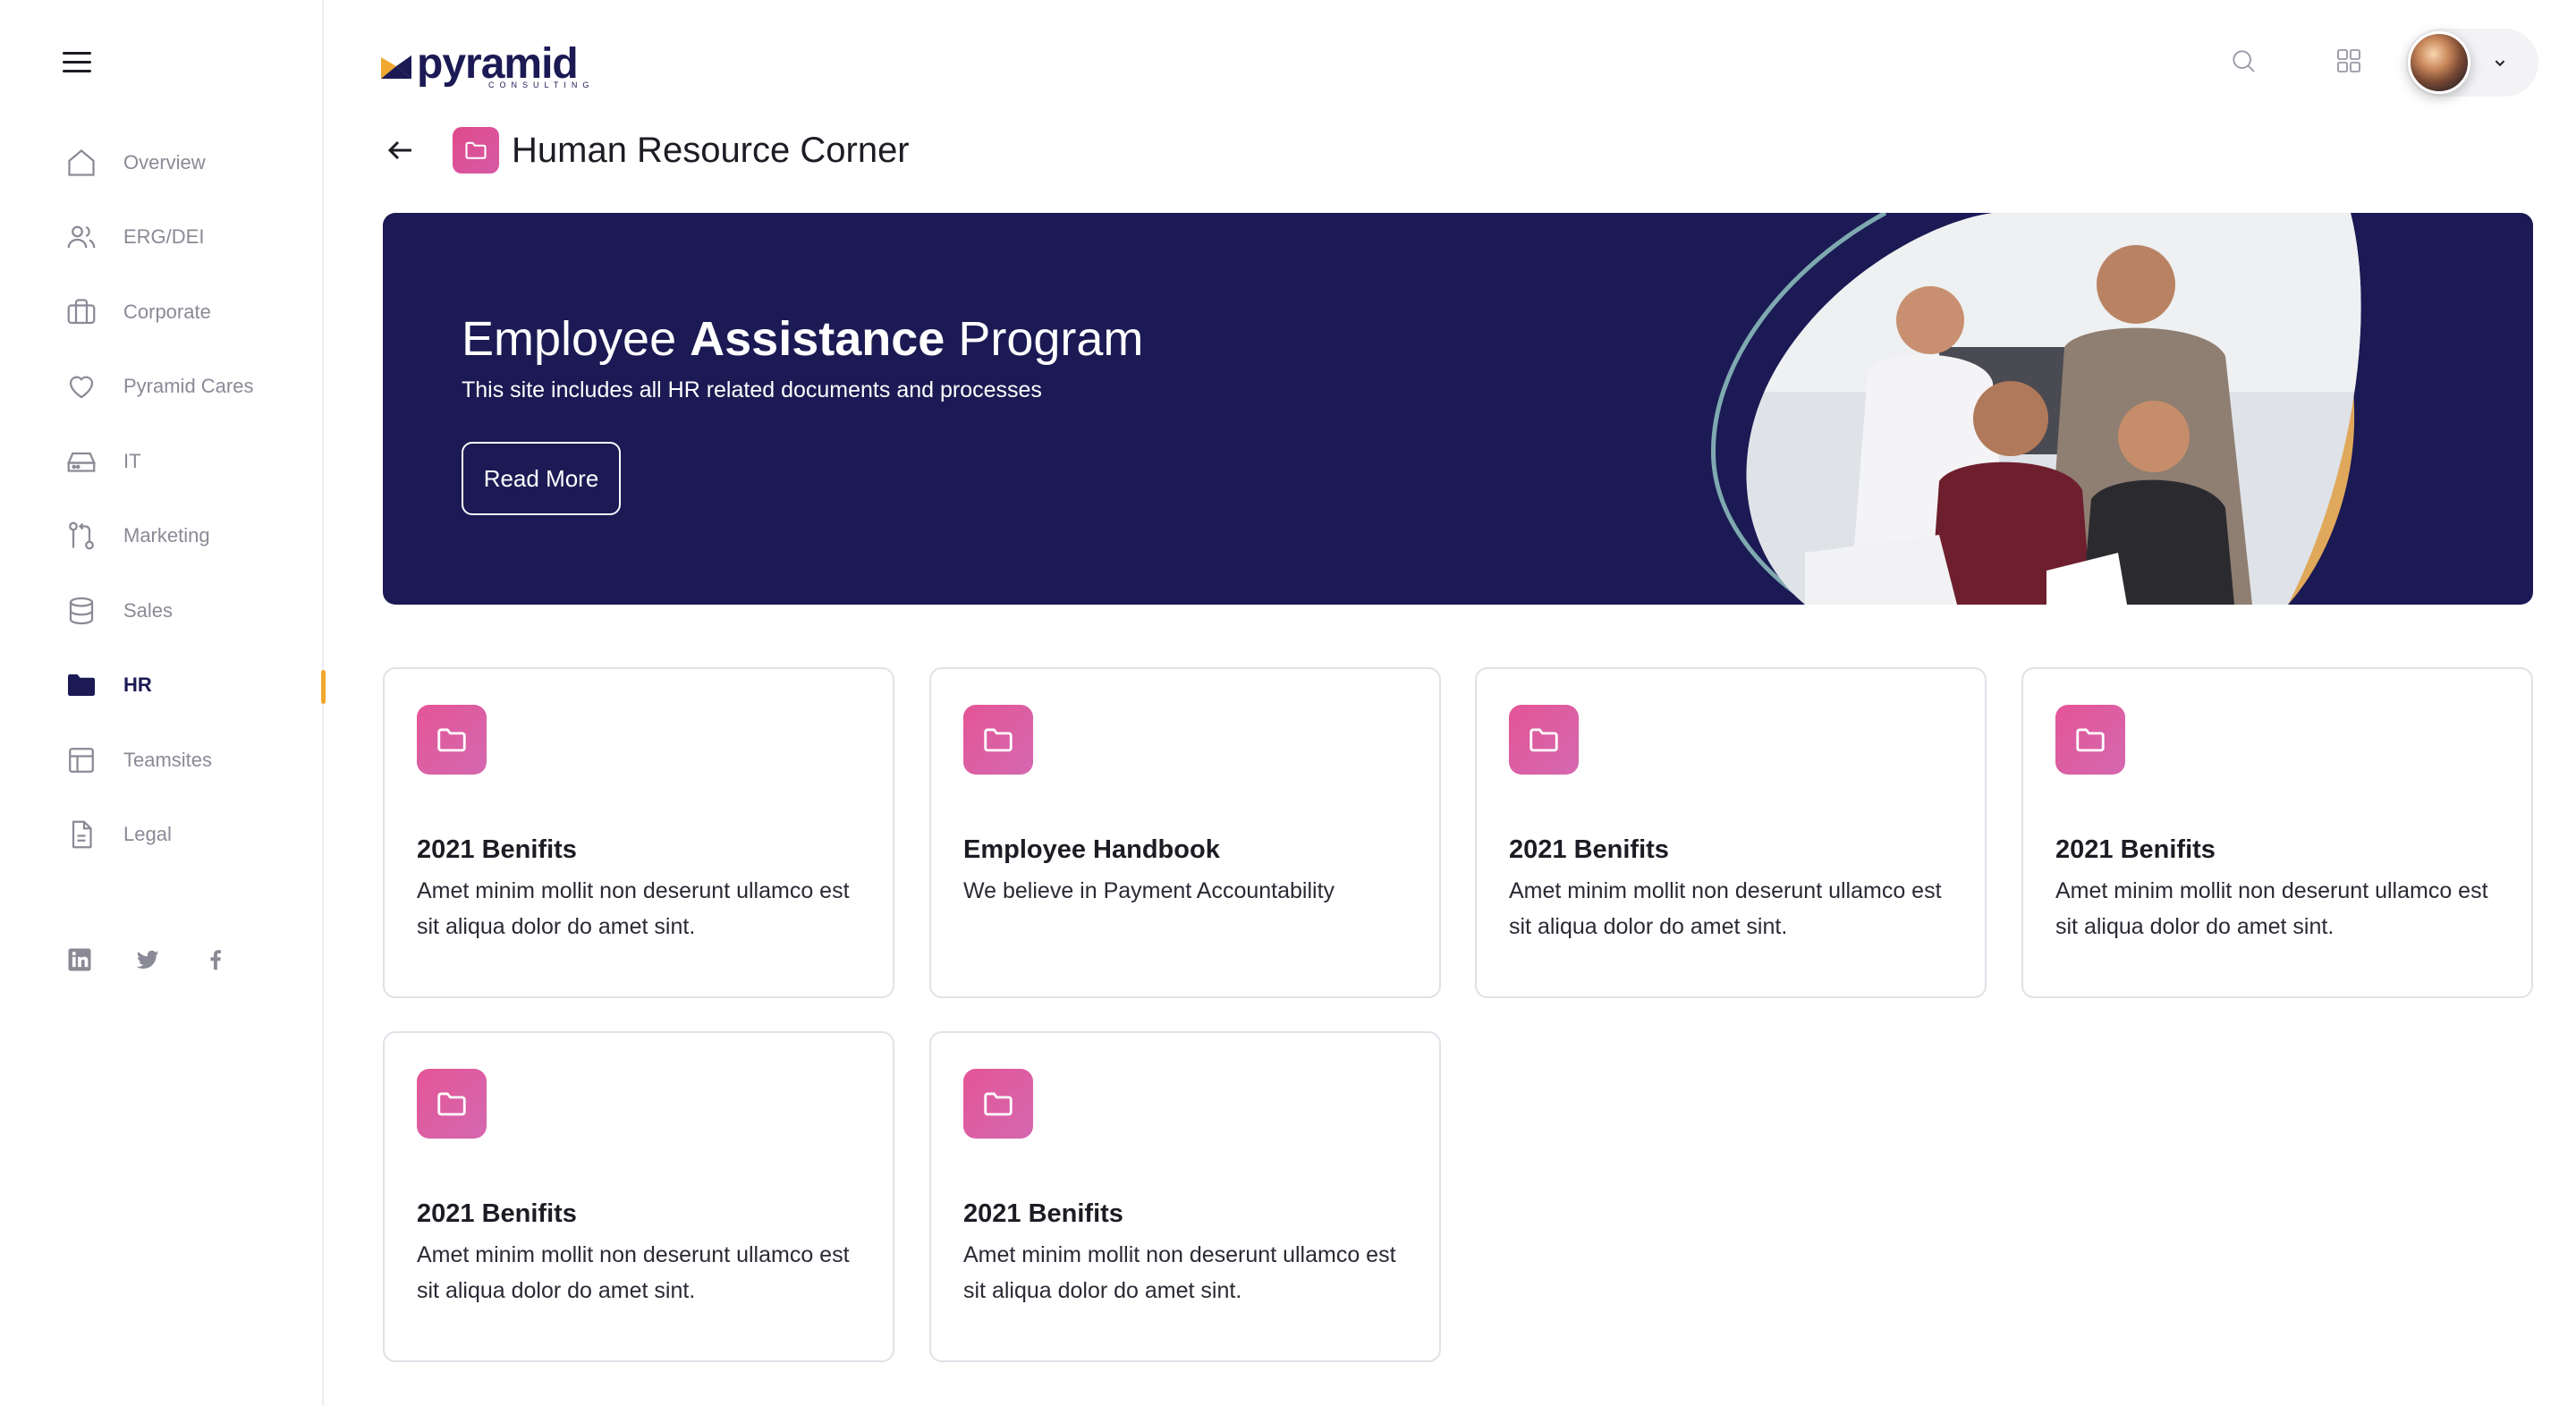 The height and width of the screenshot is (1406, 2576). I want to click on search-icon, so click(2243, 61).